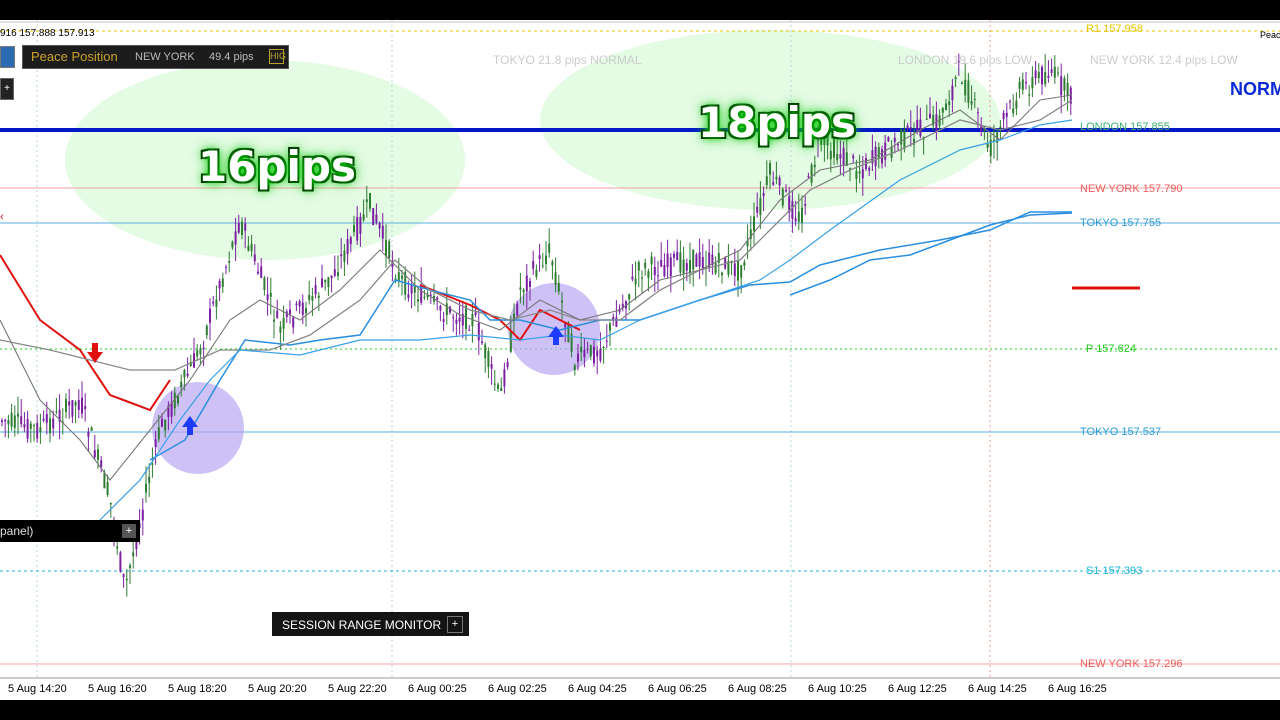 Image resolution: width=1280 pixels, height=720 pixels. What do you see at coordinates (17, 531) in the screenshot?
I see `panel-tab-label: panel)` at bounding box center [17, 531].